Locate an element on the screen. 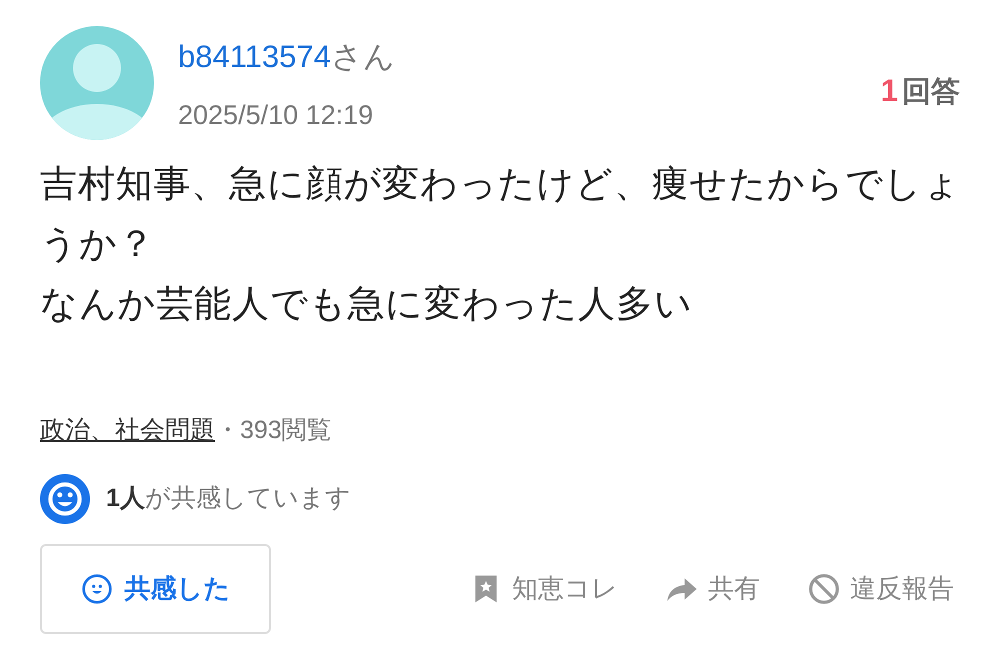 The image size is (1000, 668). empathy-count: 1人 is located at coordinates (125, 498).